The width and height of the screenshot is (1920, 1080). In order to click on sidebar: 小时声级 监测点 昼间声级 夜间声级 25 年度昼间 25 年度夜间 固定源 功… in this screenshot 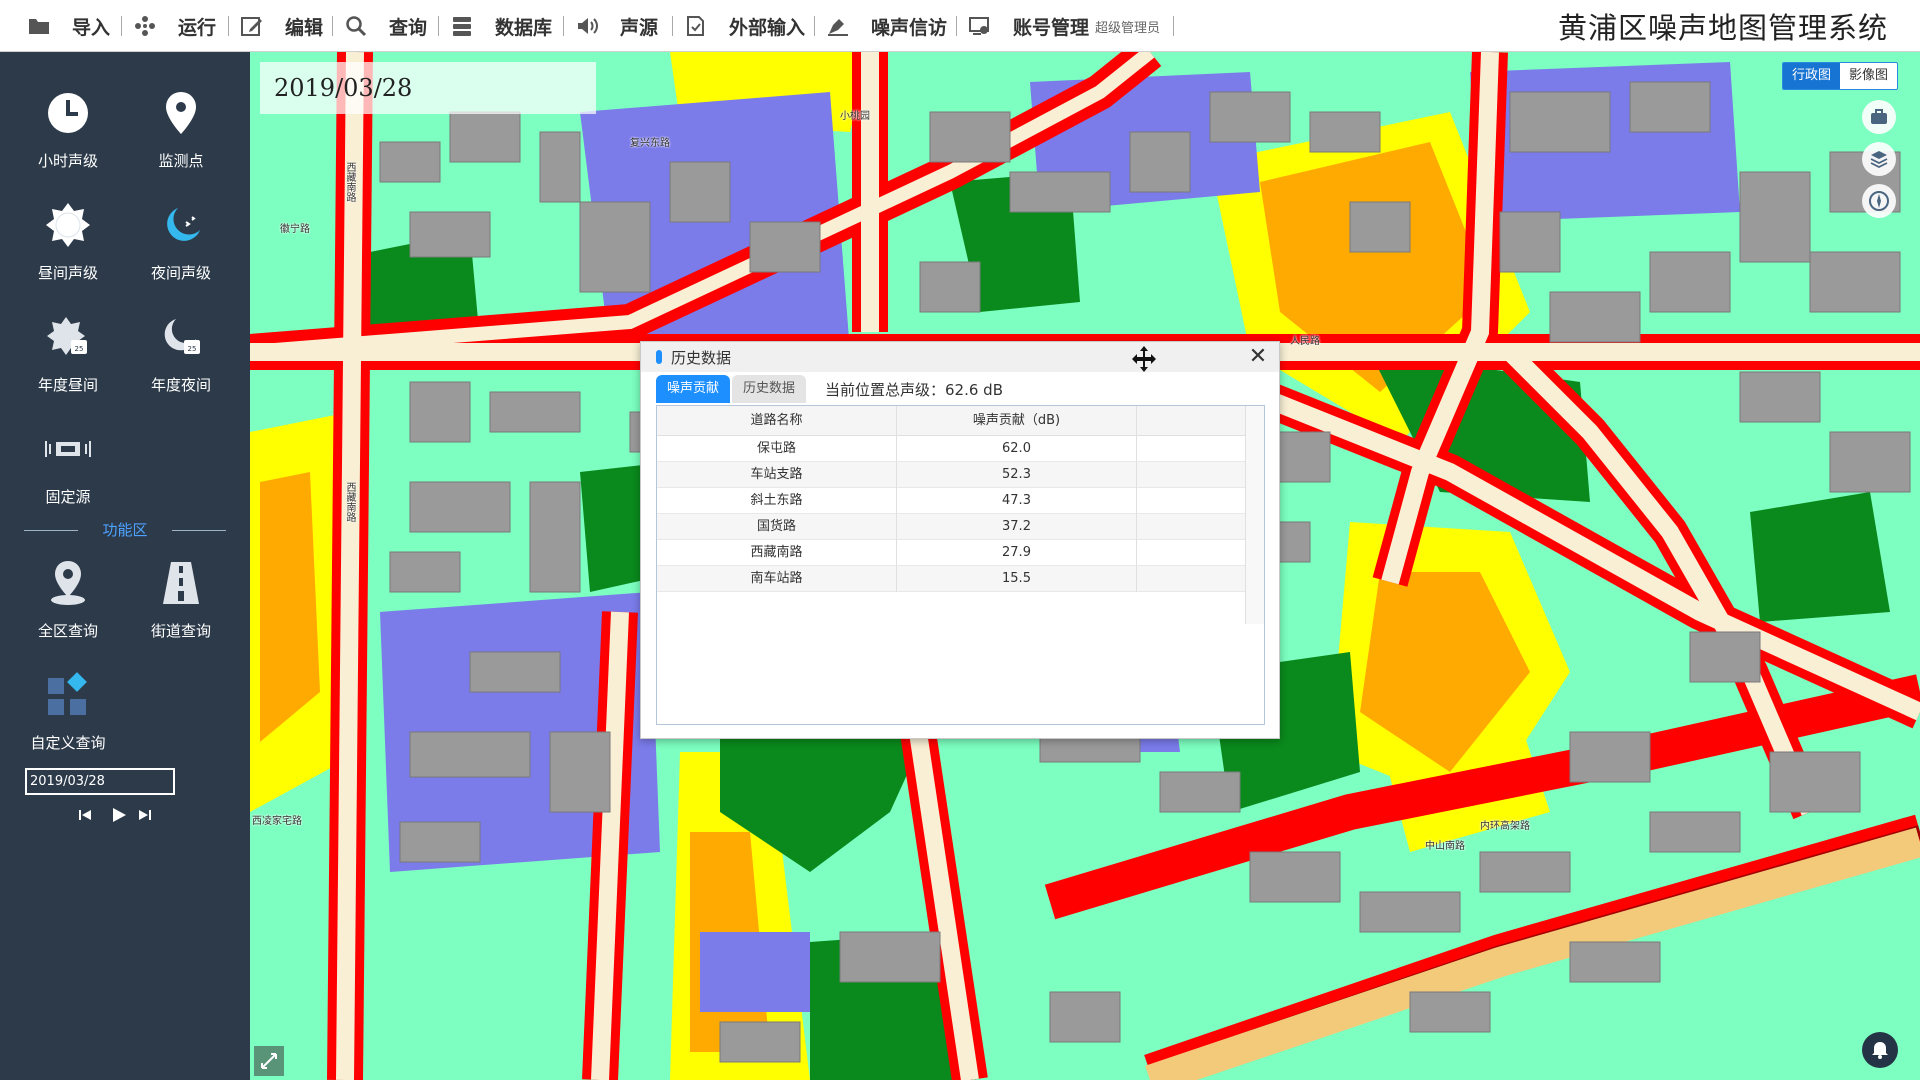, I will do `click(125, 566)`.